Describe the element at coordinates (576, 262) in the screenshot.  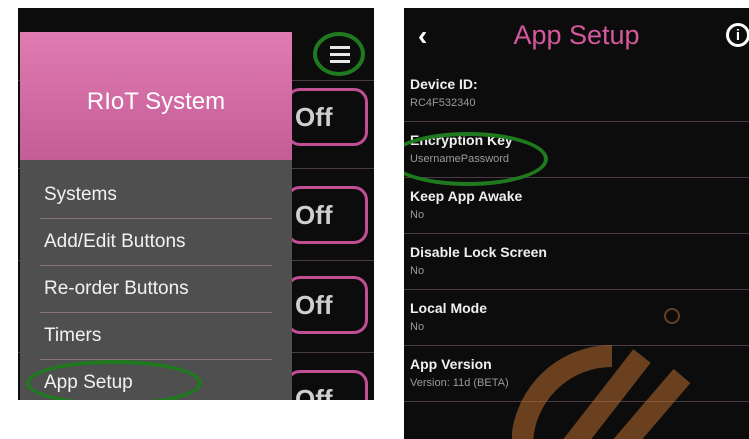
I see `setting-disable-lock-screen: Disable Lock Screen No` at that location.